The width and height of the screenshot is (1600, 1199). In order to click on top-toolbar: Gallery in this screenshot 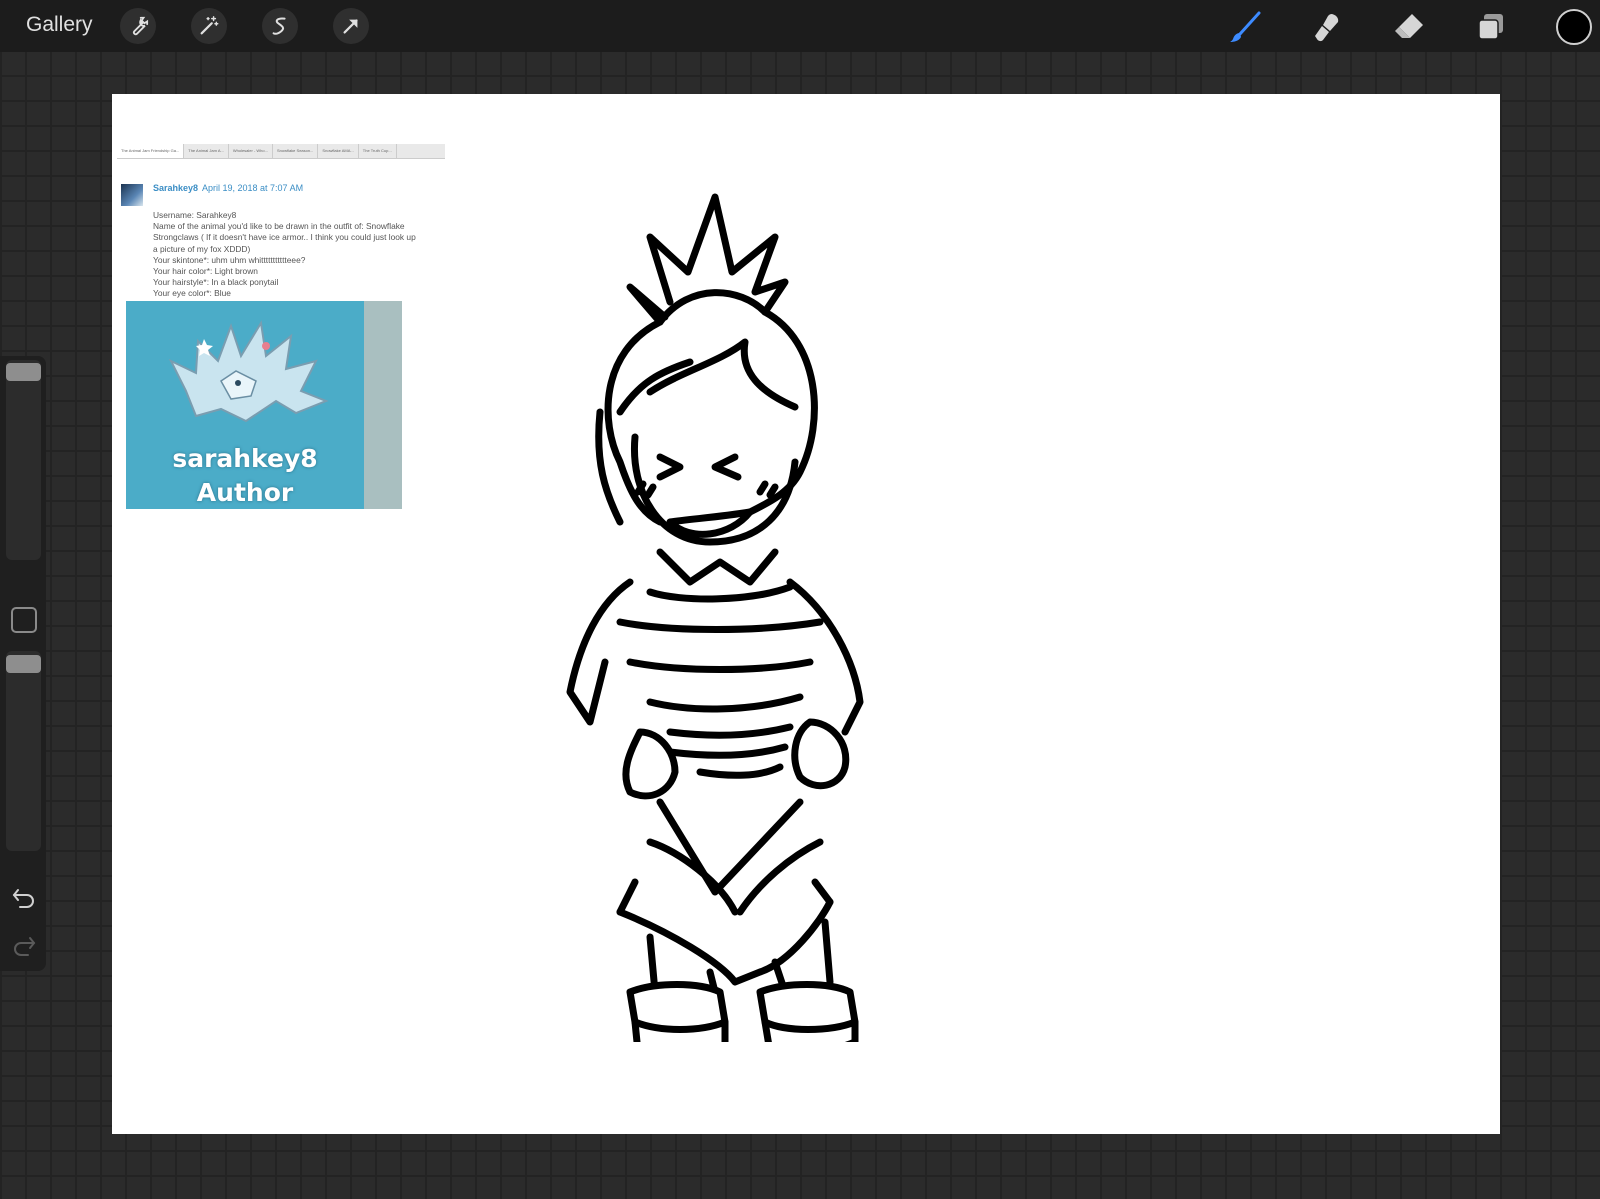, I will do `click(800, 26)`.